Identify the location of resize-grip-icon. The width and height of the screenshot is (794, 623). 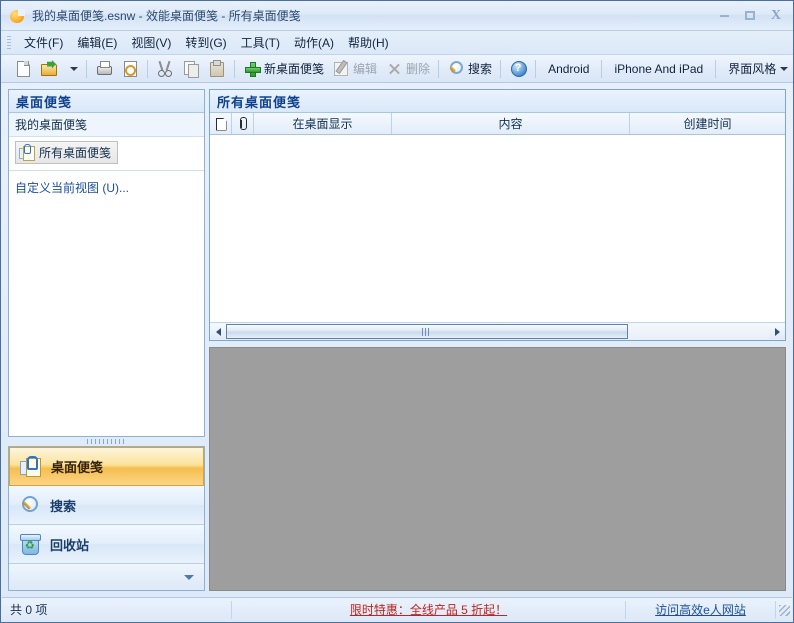
(784, 610).